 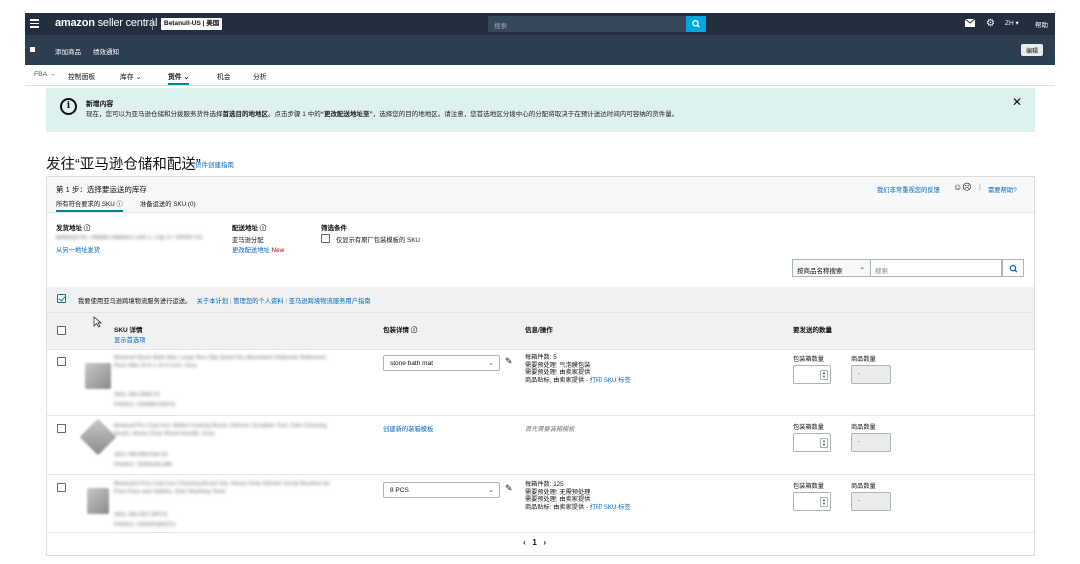 I want to click on agree-checkbox, so click(x=61, y=298).